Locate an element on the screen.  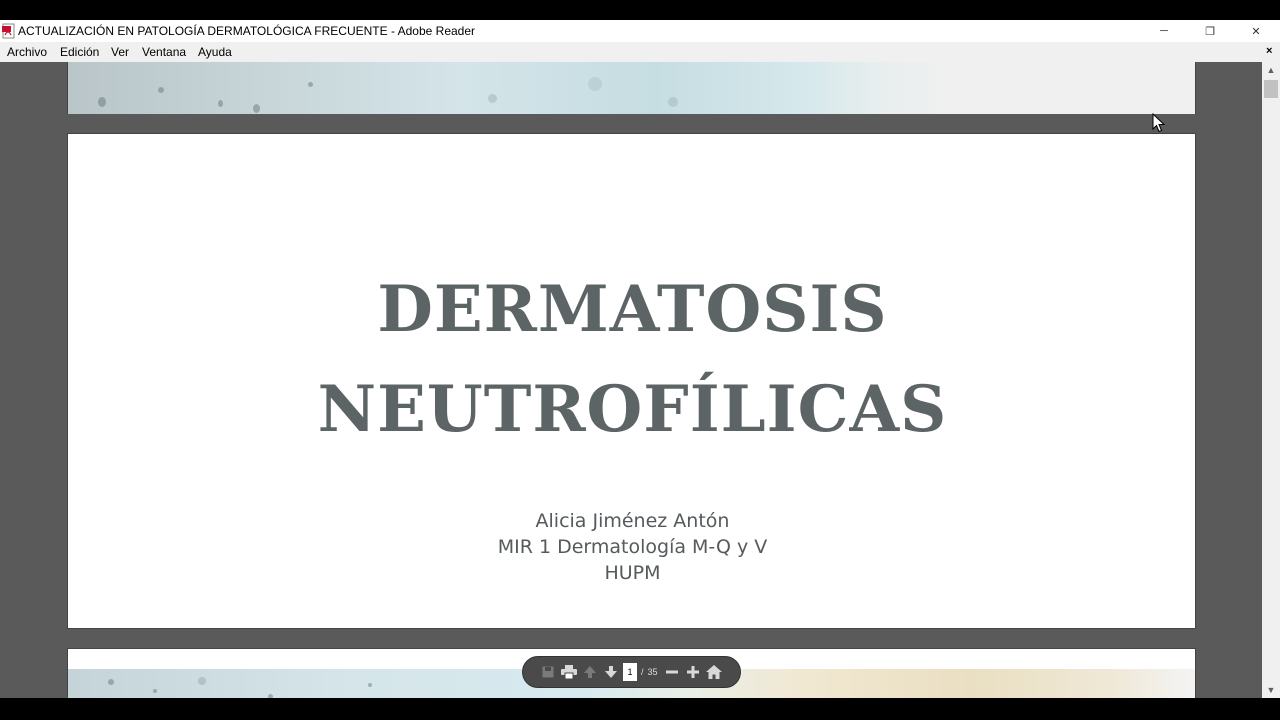
menu-ver: Ver is located at coordinates (120, 52).